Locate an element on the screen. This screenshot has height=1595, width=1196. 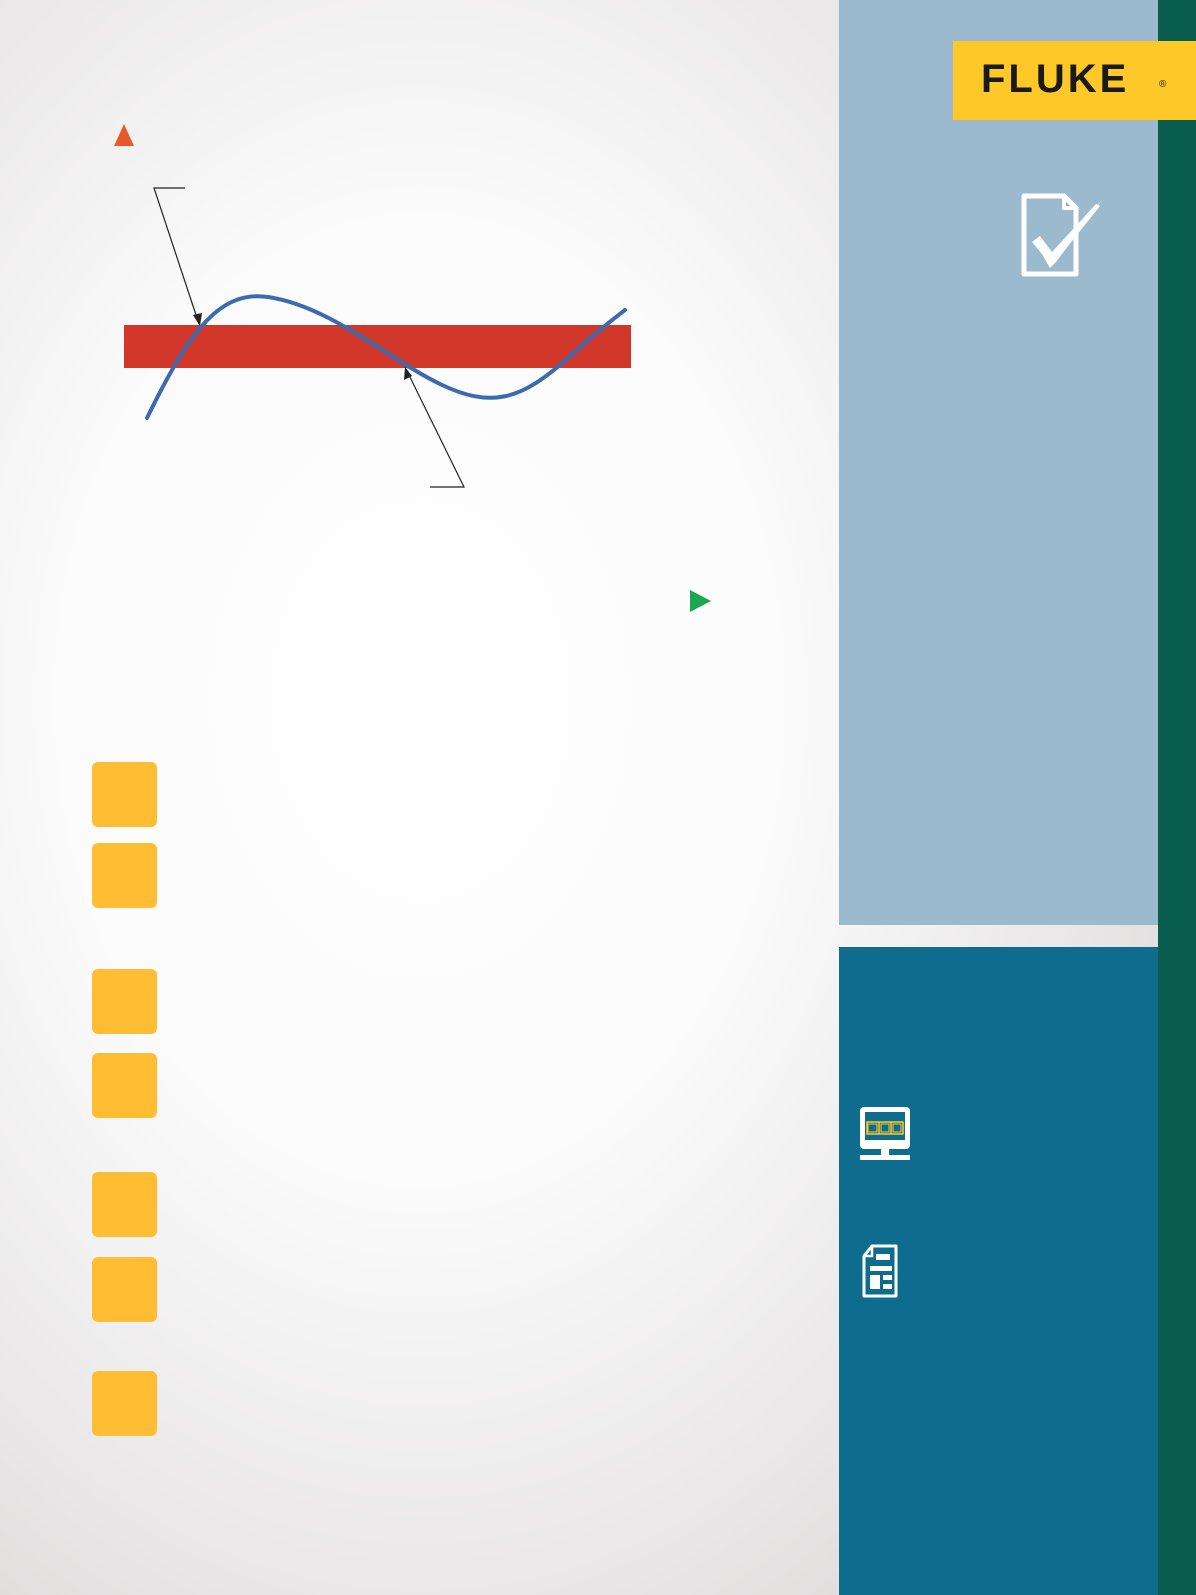
callout-line-upper is located at coordinates (176, 256).